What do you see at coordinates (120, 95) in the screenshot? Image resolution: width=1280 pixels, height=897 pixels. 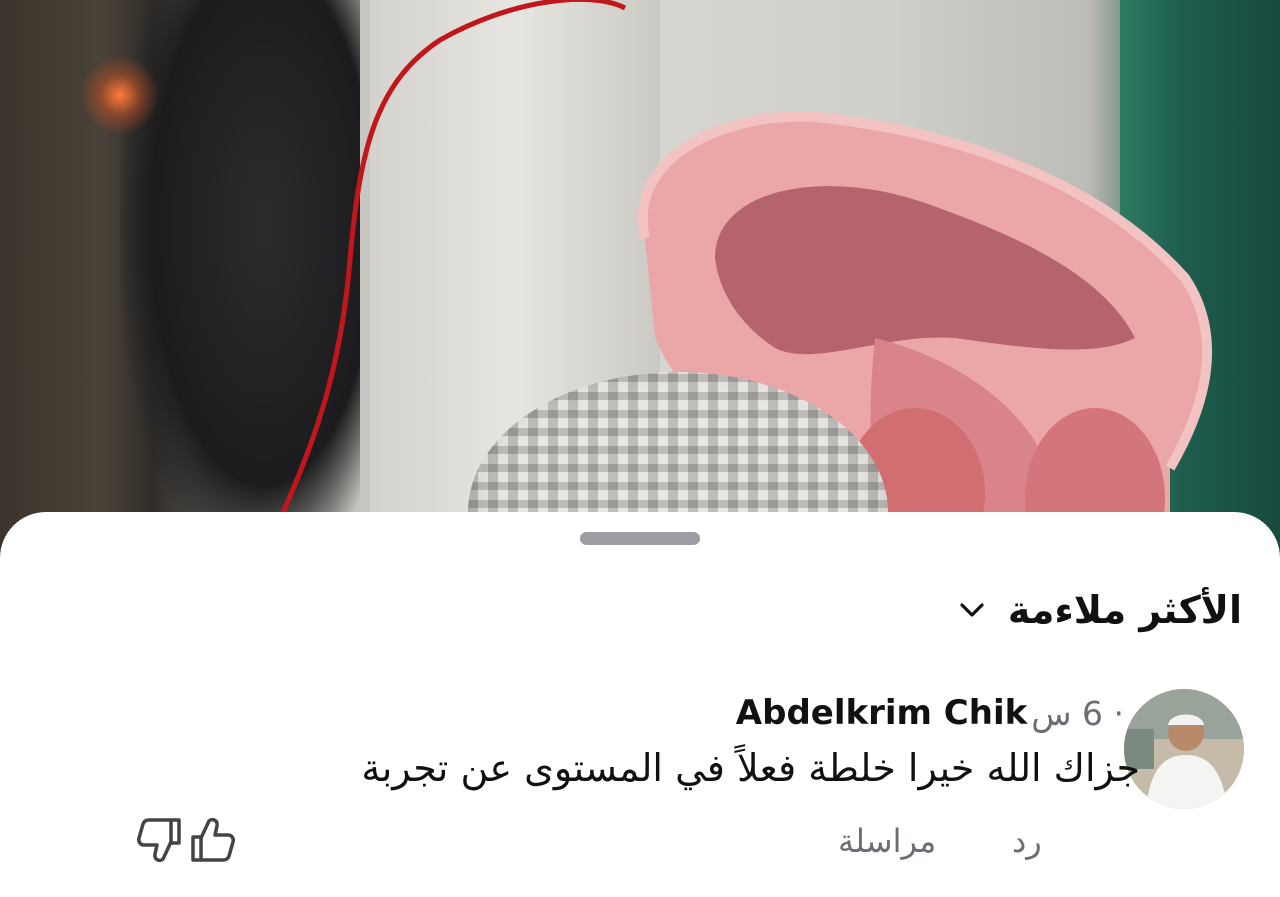 I see `background-glow` at bounding box center [120, 95].